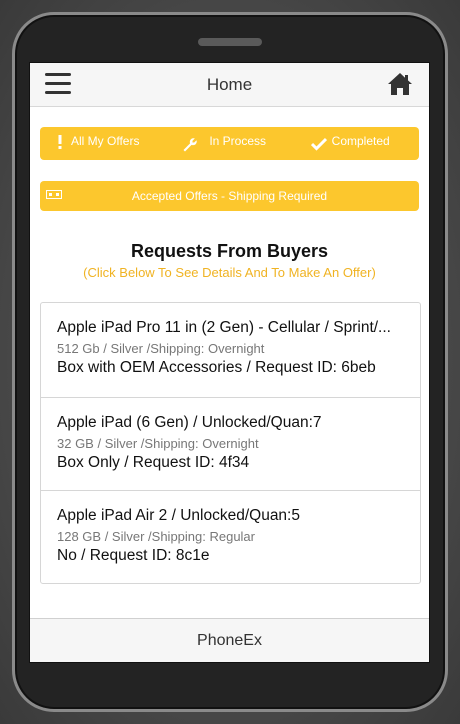 The height and width of the screenshot is (724, 460). What do you see at coordinates (318, 144) in the screenshot?
I see `check-icon` at bounding box center [318, 144].